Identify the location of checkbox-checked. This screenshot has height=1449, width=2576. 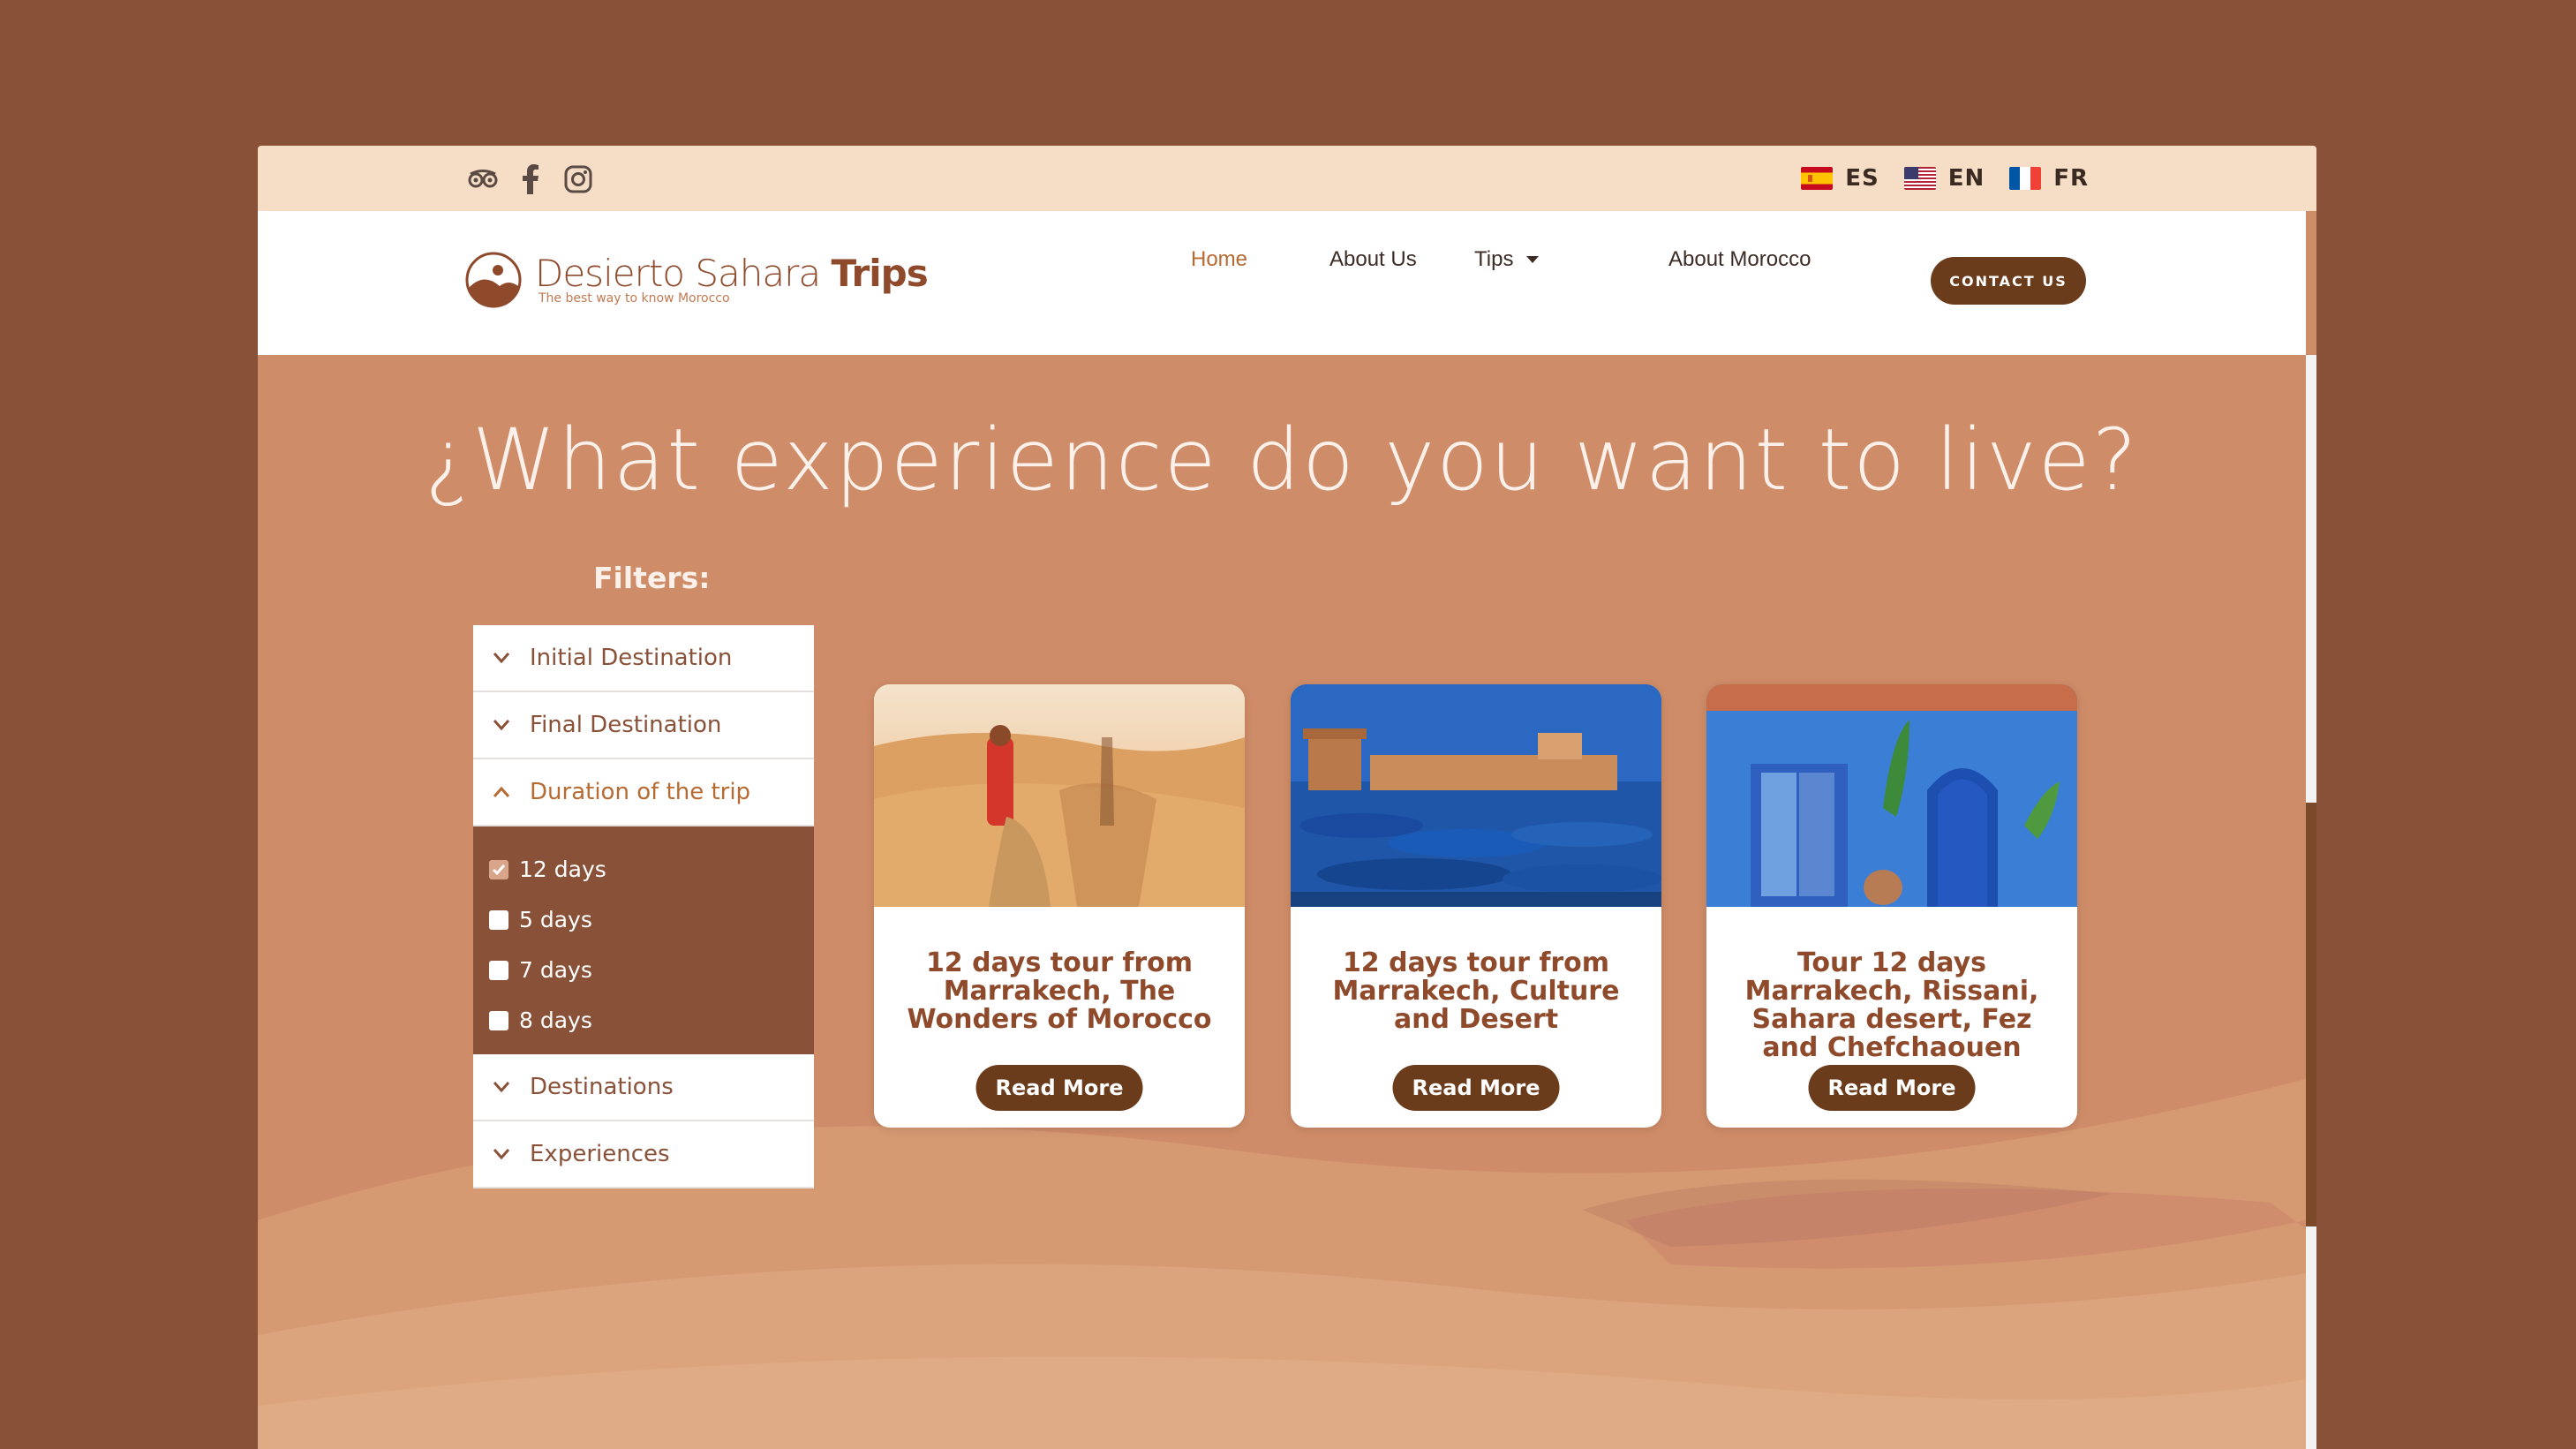
(499, 869).